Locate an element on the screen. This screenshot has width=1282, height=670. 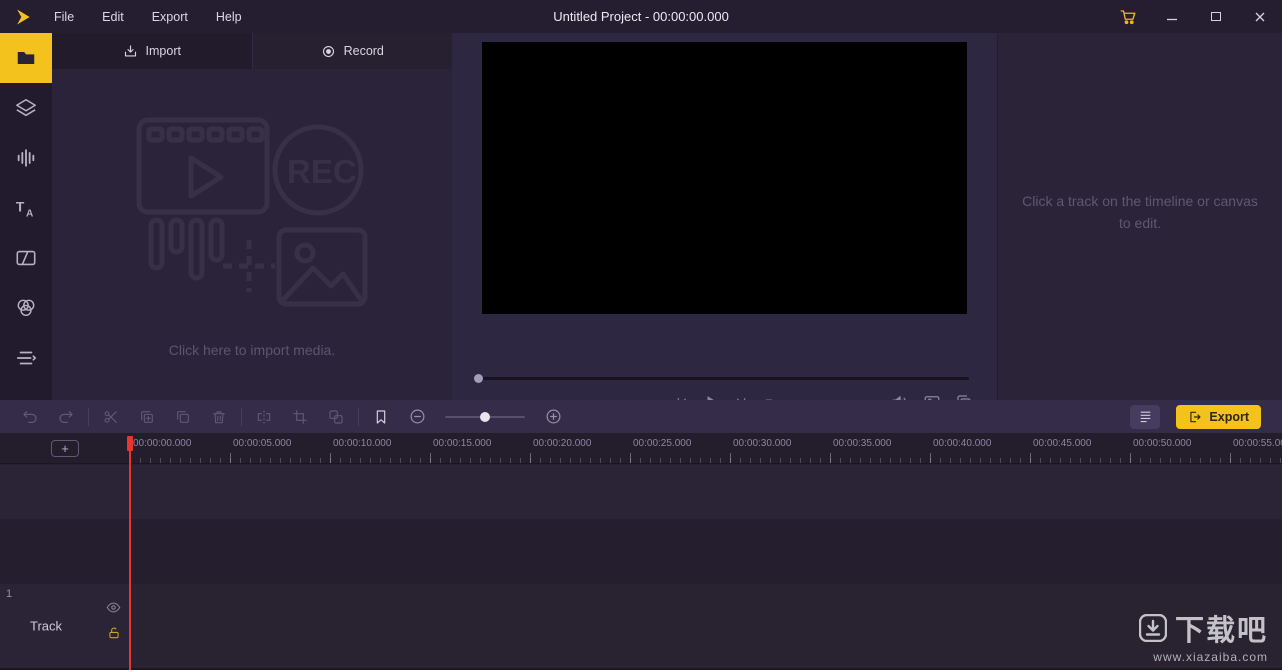
menu-help: Help is located at coordinates (229, 17).